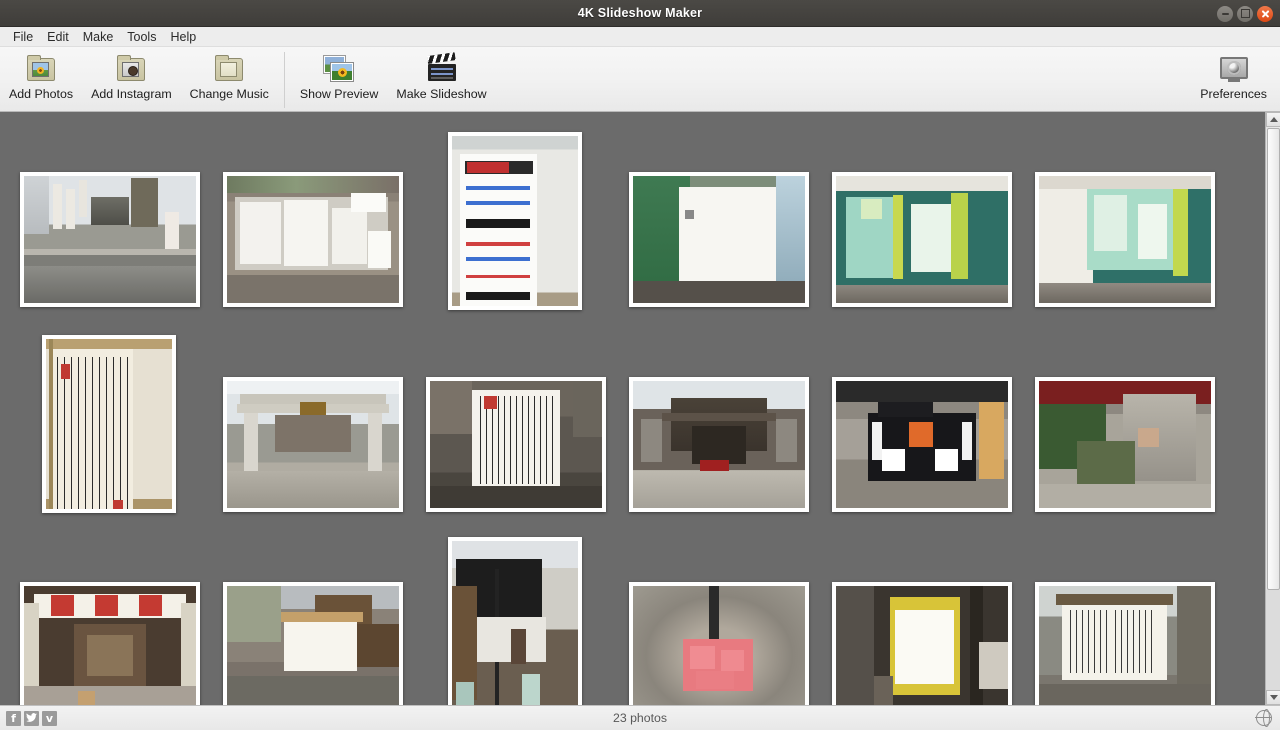  I want to click on menu-help: Help, so click(183, 37).